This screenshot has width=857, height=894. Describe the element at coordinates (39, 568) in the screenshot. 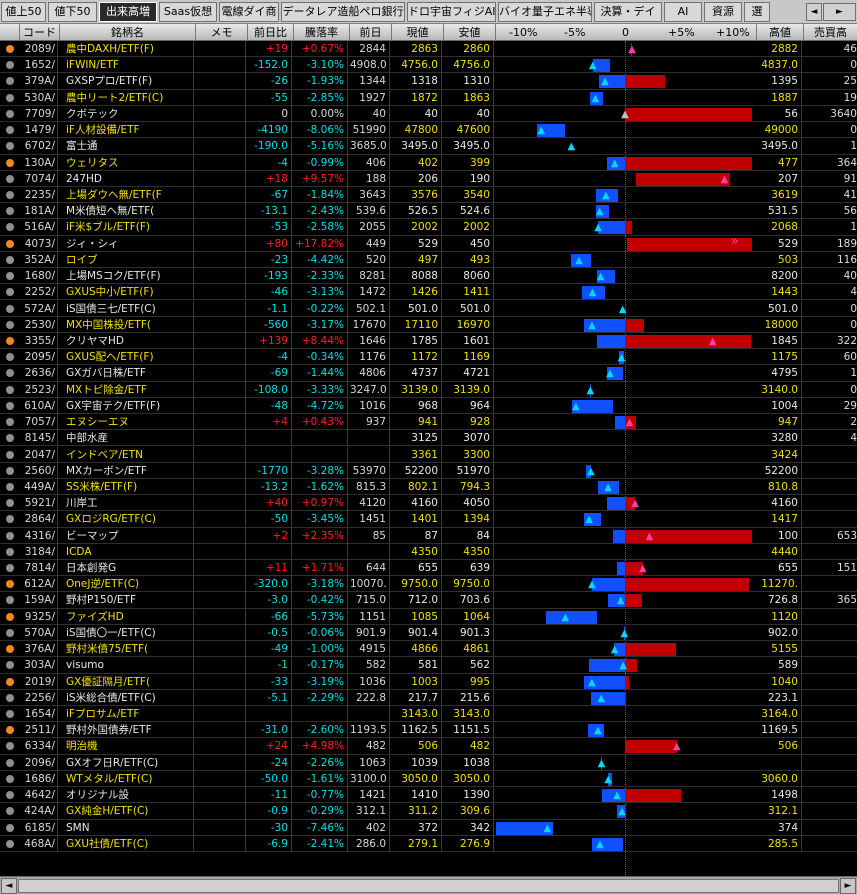

I see `cell-code: 7814/` at that location.